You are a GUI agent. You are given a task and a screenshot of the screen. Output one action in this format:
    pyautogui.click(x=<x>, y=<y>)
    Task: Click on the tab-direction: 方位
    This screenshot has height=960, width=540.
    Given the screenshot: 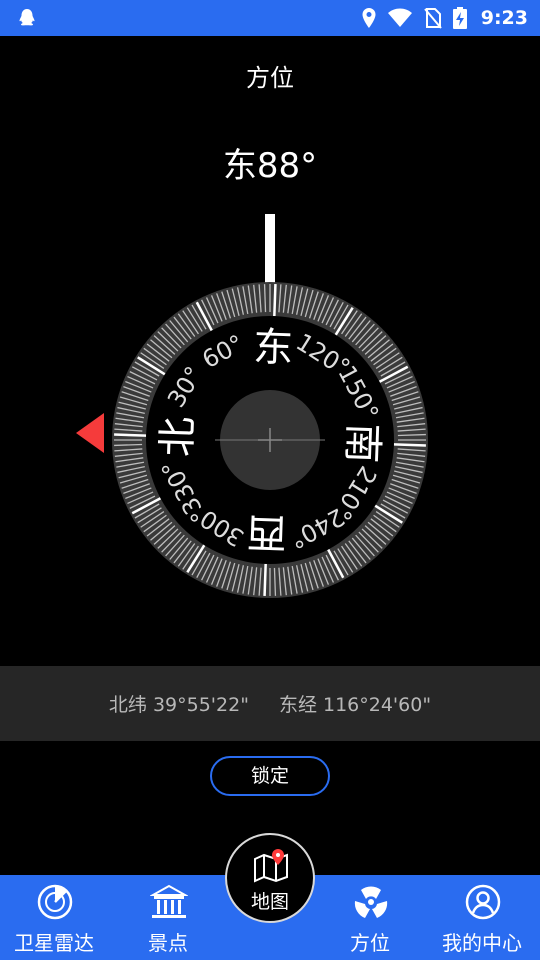 What is the action you would take?
    pyautogui.click(x=370, y=917)
    